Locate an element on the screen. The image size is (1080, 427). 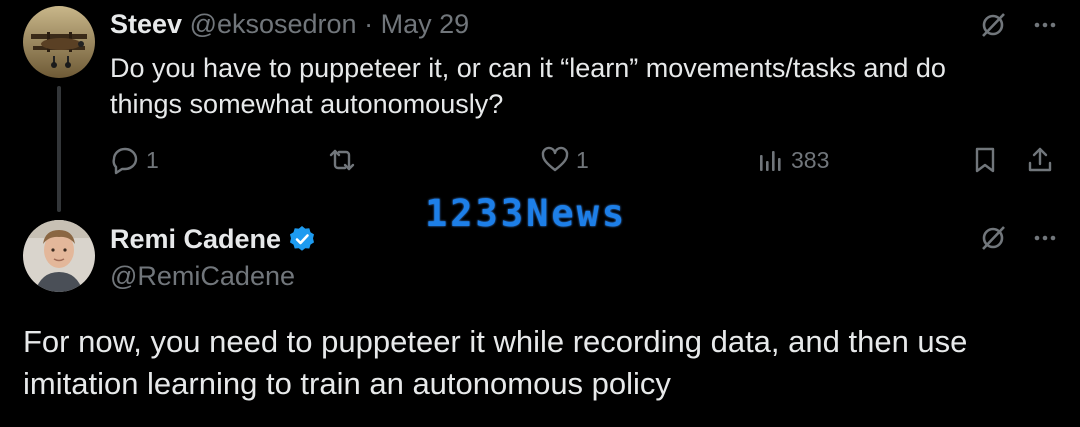
repost-action is located at coordinates (342, 160).